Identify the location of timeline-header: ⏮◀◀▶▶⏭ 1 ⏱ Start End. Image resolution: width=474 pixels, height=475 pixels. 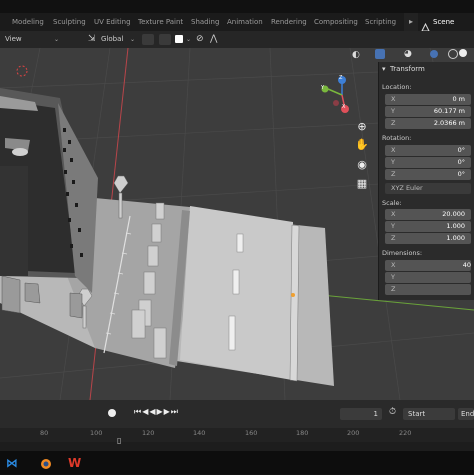
(237, 414).